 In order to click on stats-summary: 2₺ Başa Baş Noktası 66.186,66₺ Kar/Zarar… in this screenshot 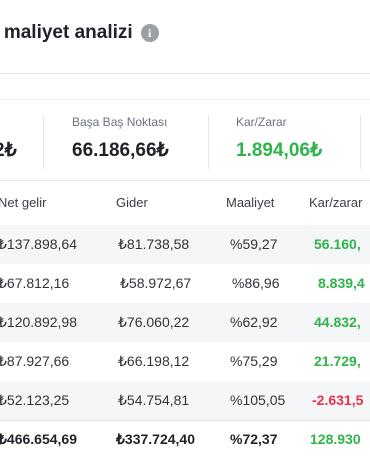, I will do `click(185, 143)`.